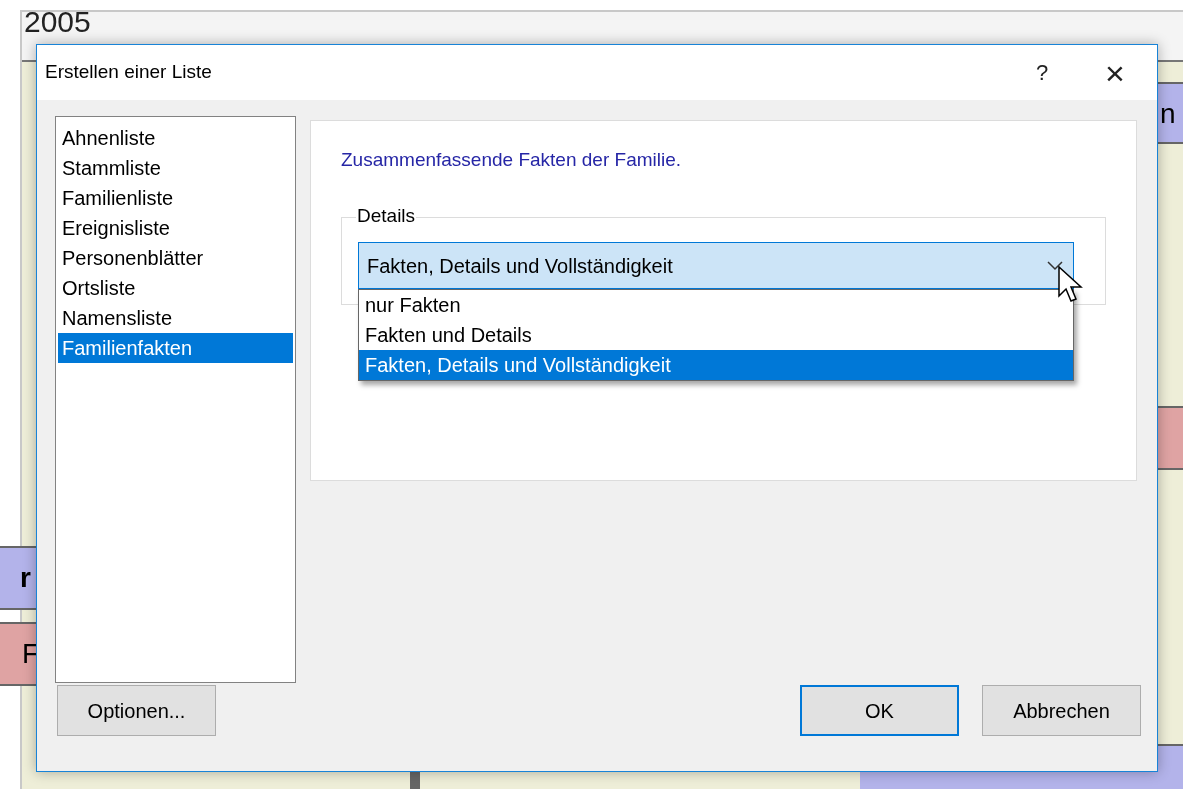 The height and width of the screenshot is (789, 1183). Describe the element at coordinates (716, 305) in the screenshot. I see `dropdown-option: nur Fakten` at that location.